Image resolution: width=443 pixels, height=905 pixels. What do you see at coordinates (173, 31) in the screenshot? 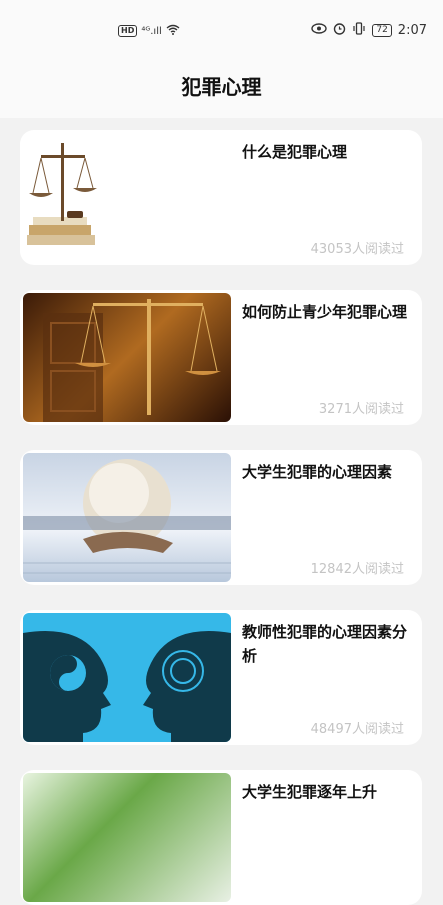
I see `wifi-icon` at bounding box center [173, 31].